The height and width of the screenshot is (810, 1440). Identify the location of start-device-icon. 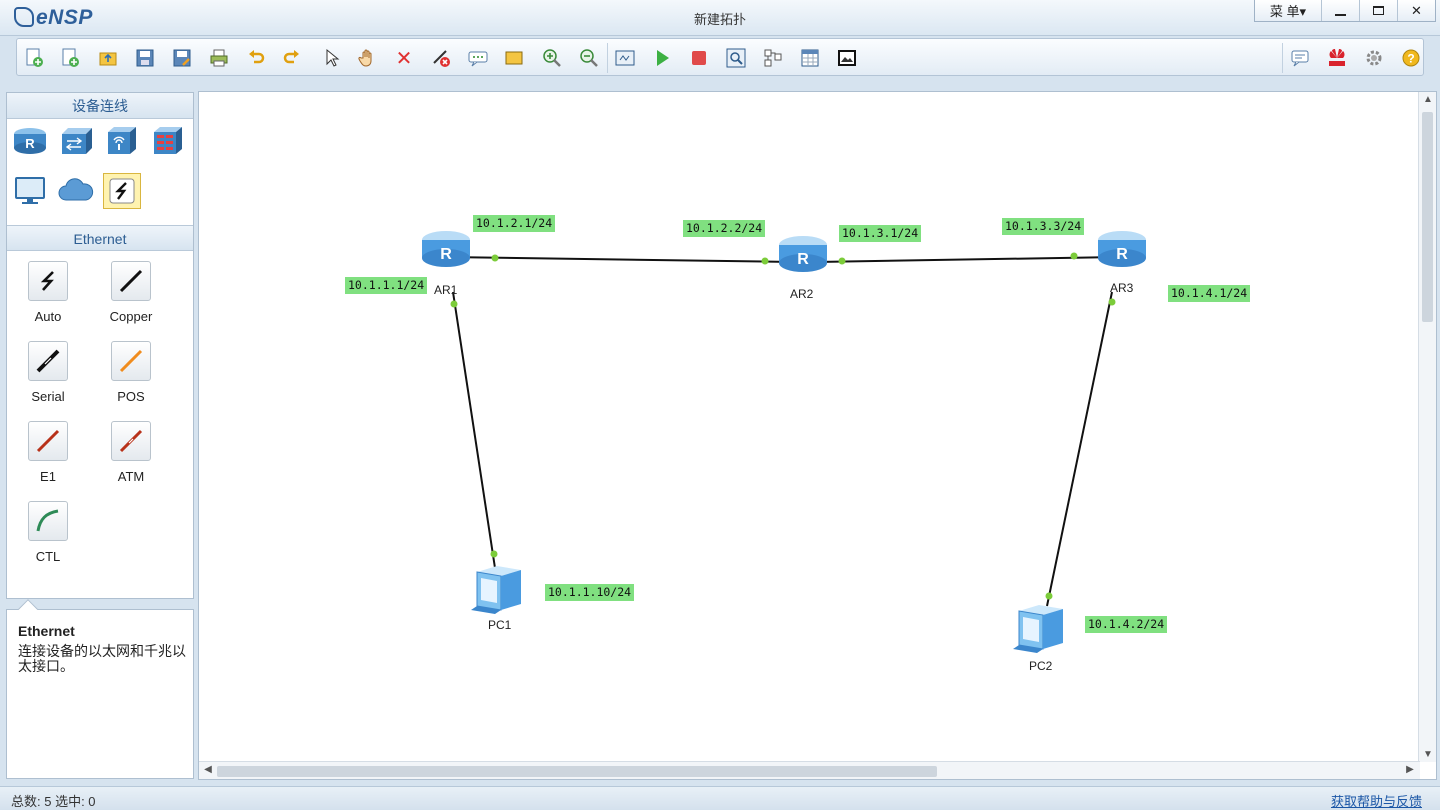
(662, 58).